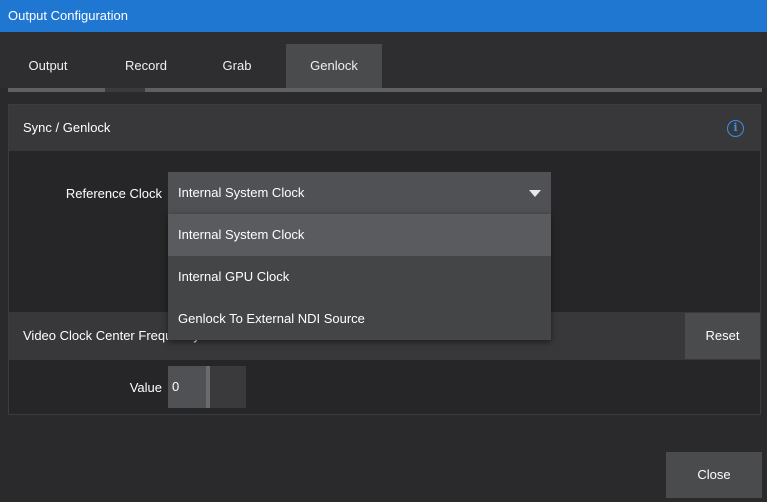 This screenshot has height=502, width=767. Describe the element at coordinates (187, 387) in the screenshot. I see `value-input: 0` at that location.